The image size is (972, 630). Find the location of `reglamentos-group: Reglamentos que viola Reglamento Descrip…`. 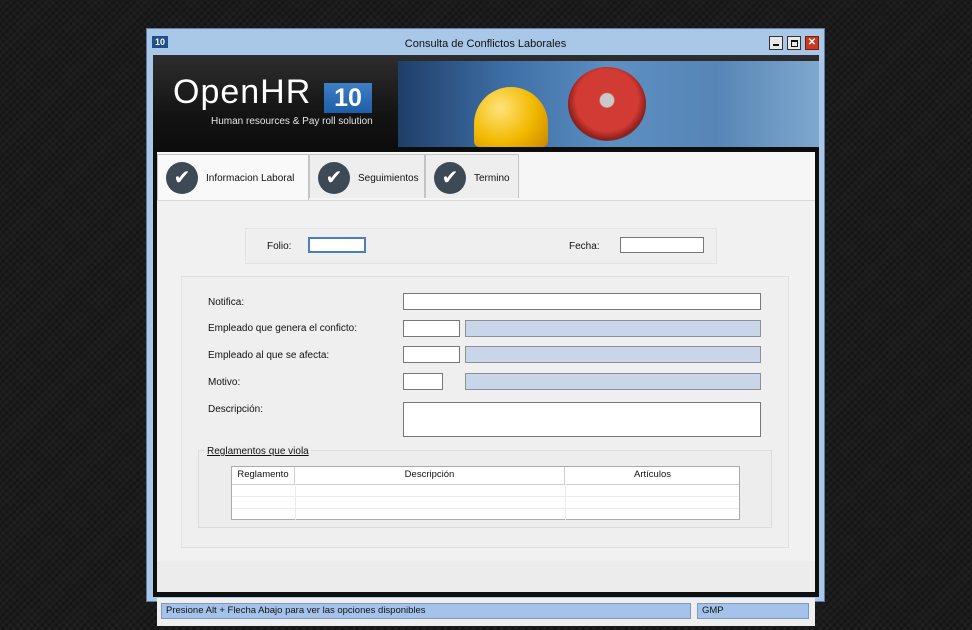

reglamentos-group: Reglamentos que viola Reglamento Descrip… is located at coordinates (485, 487).